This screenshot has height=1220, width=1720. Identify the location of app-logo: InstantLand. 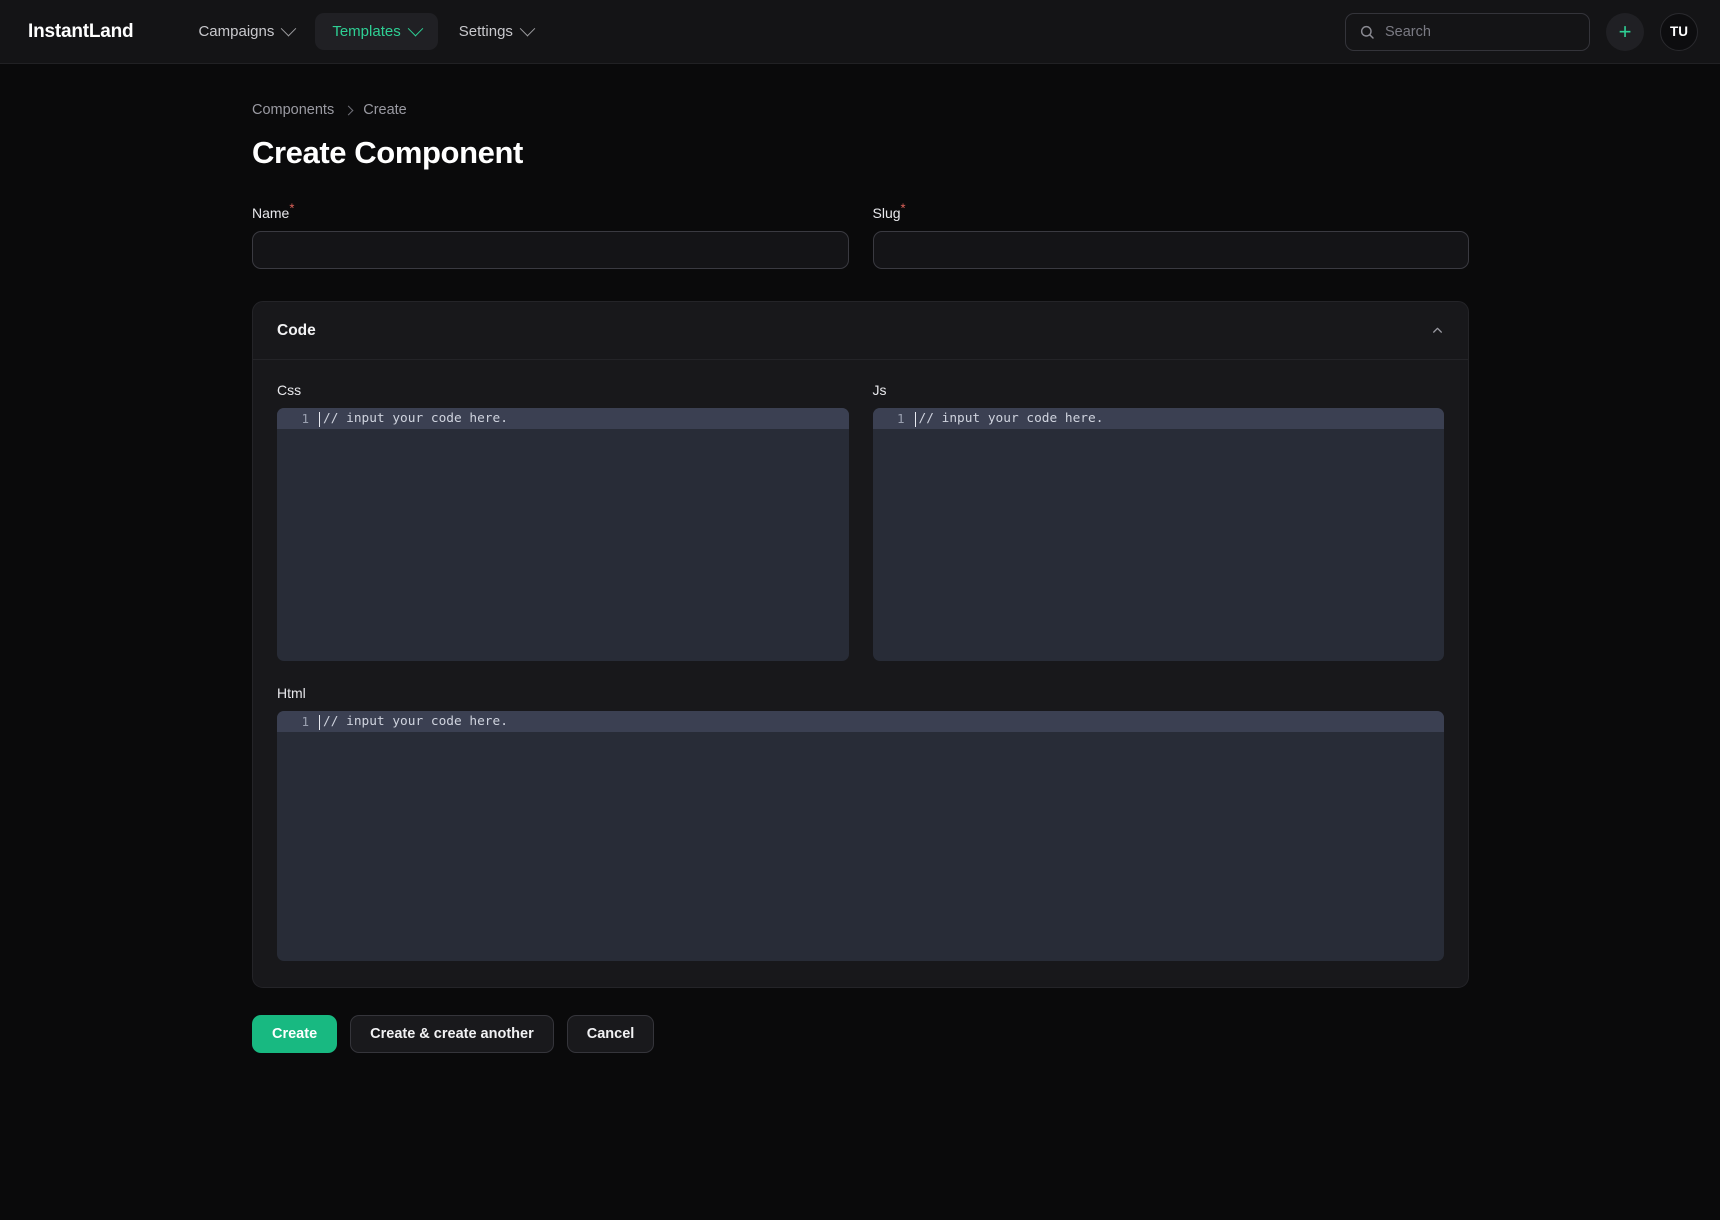
(81, 32).